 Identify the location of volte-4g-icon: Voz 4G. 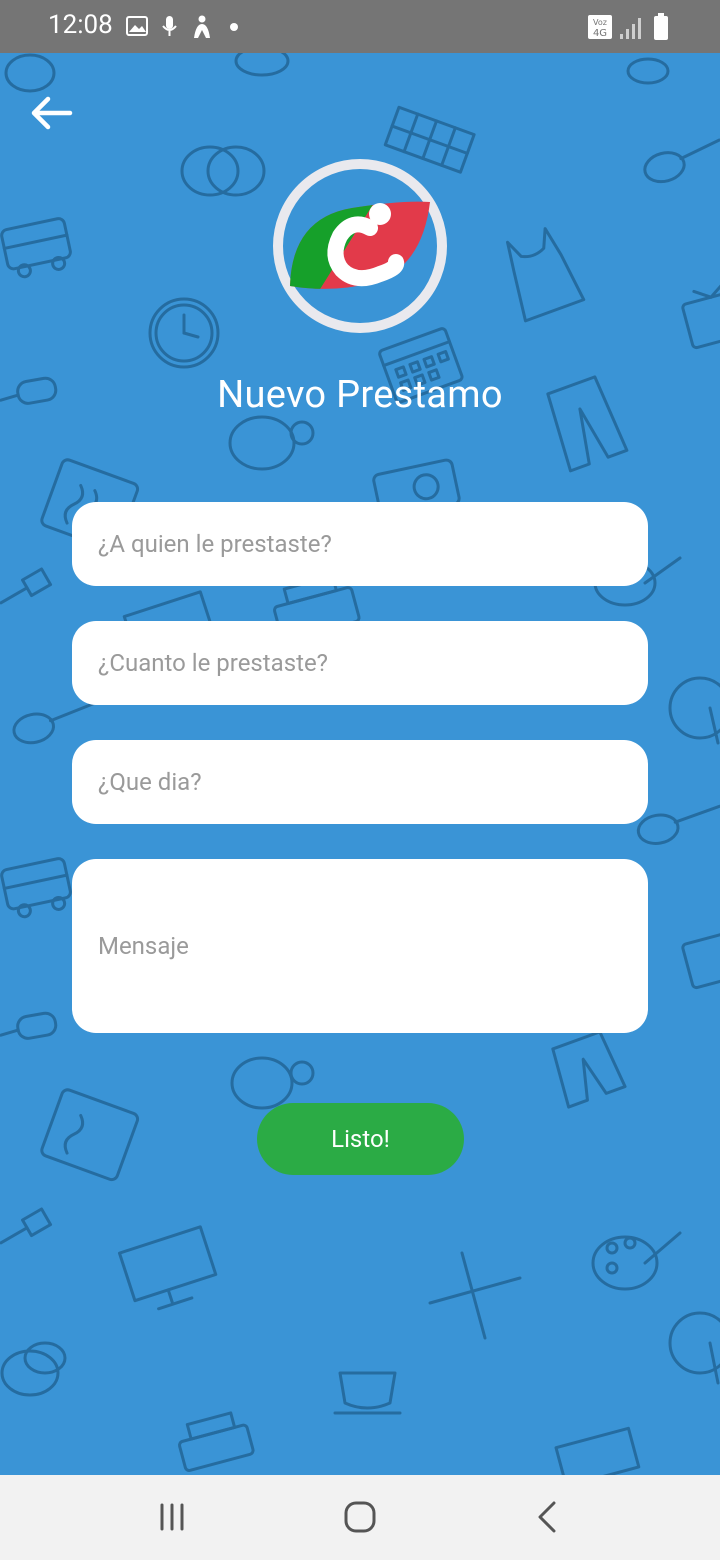
(600, 27).